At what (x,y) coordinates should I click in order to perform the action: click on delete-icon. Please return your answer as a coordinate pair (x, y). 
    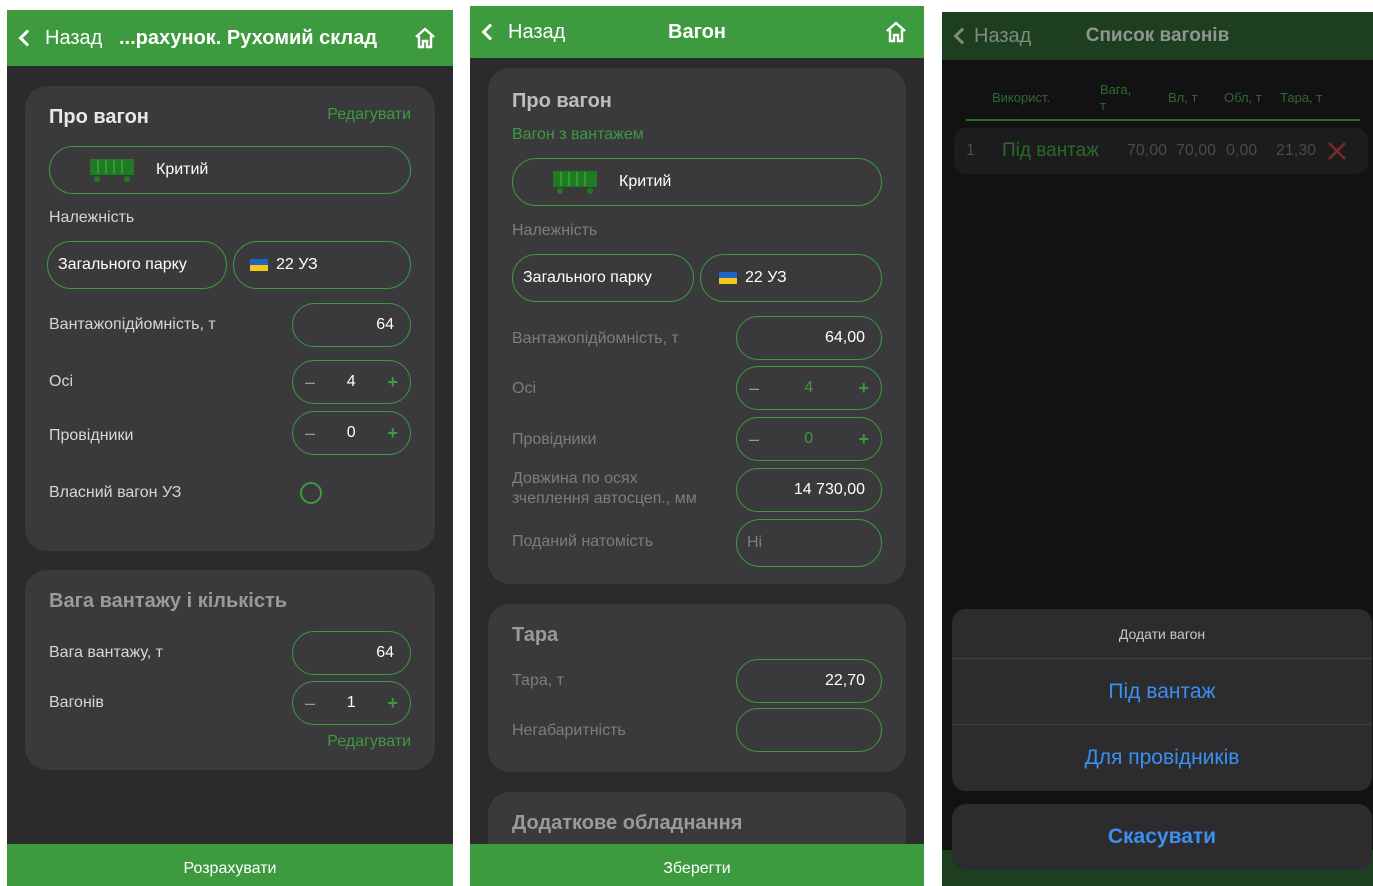
    Looking at the image, I should click on (1337, 151).